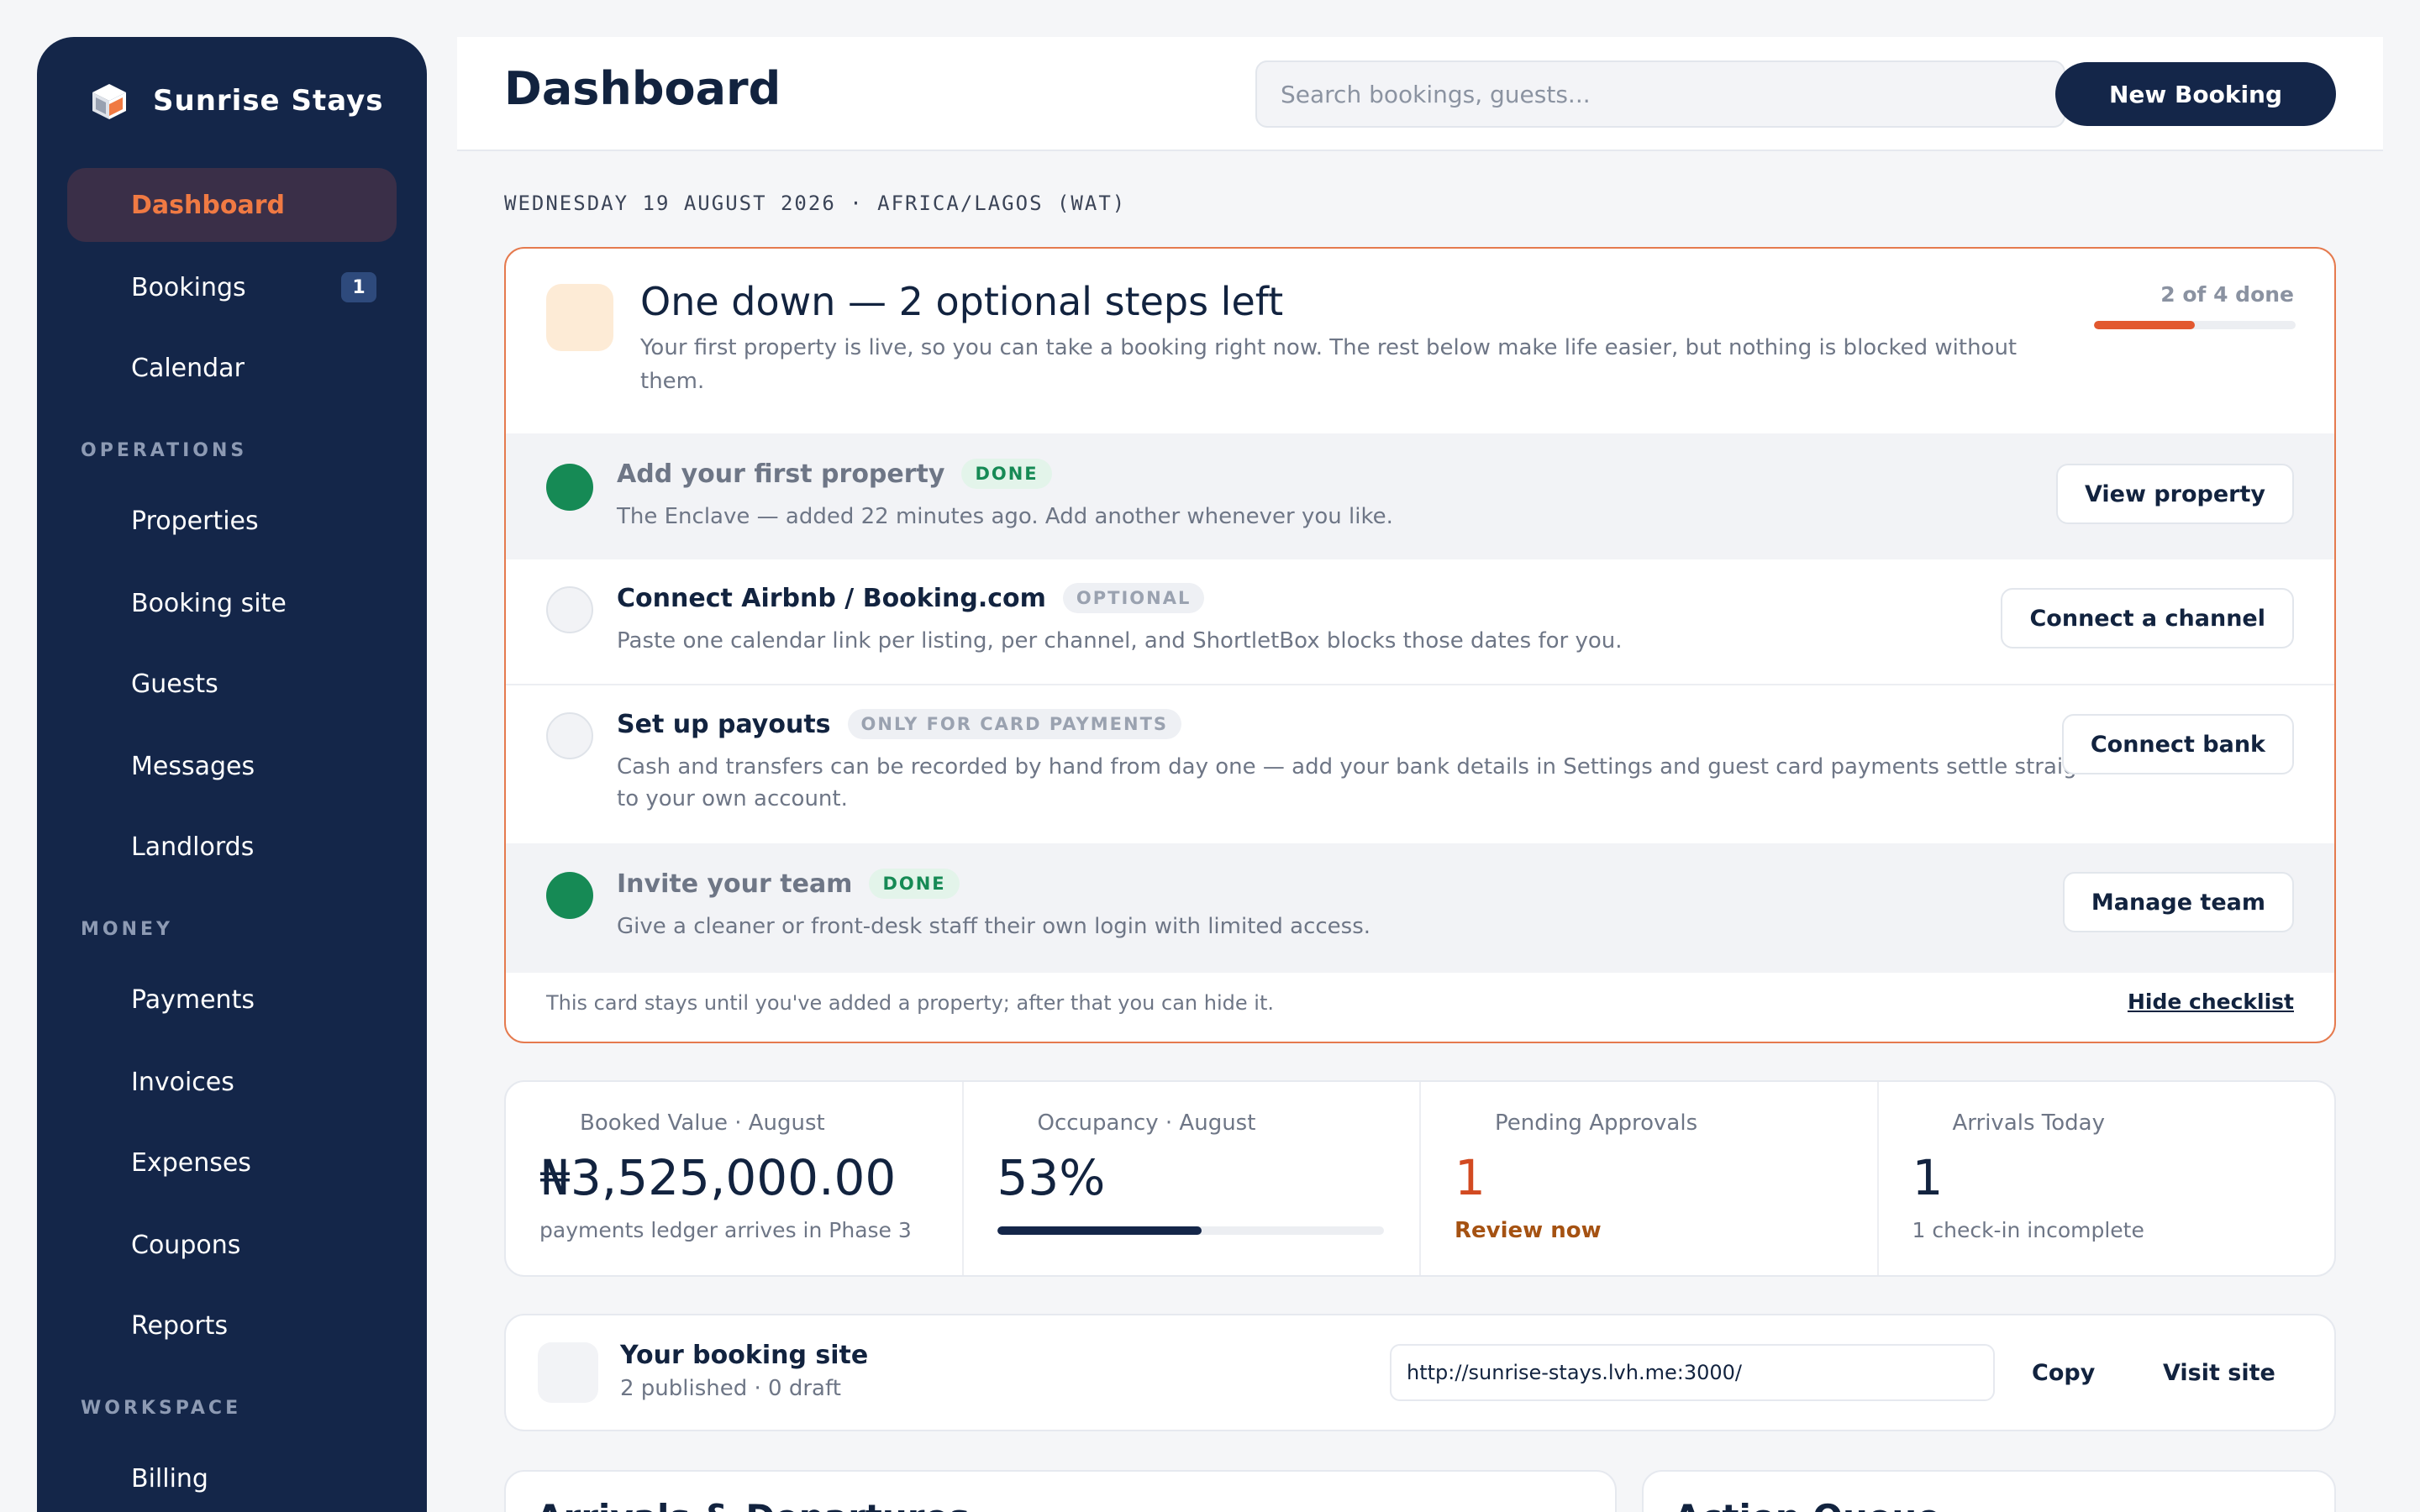 The width and height of the screenshot is (2420, 1512). What do you see at coordinates (127, 929) in the screenshot?
I see `section-money: MONEY` at bounding box center [127, 929].